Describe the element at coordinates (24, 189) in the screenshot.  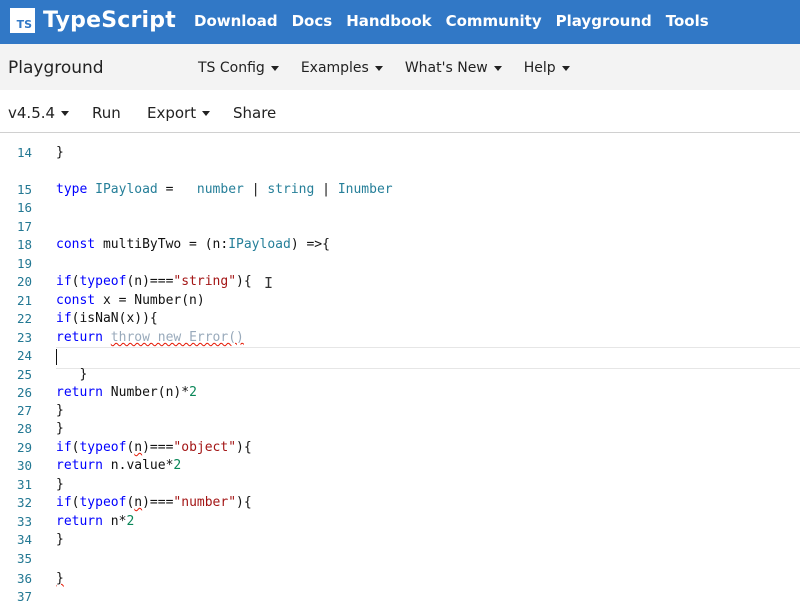
I see `line-number: 15` at that location.